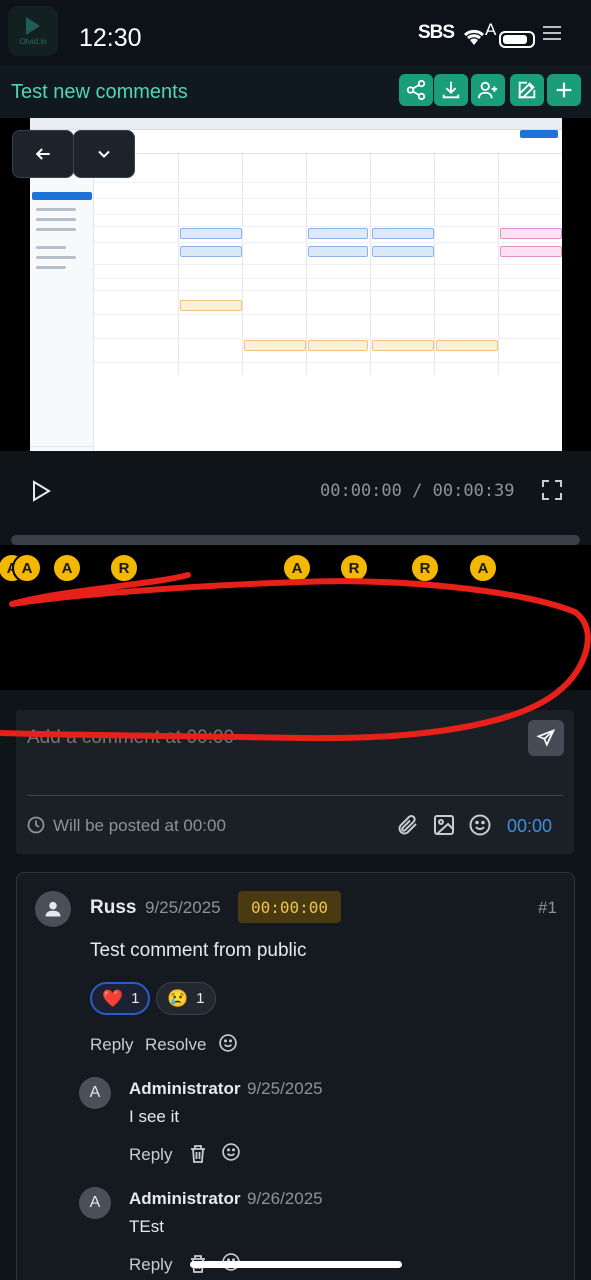 The image size is (591, 1280). I want to click on download-button, so click(451, 90).